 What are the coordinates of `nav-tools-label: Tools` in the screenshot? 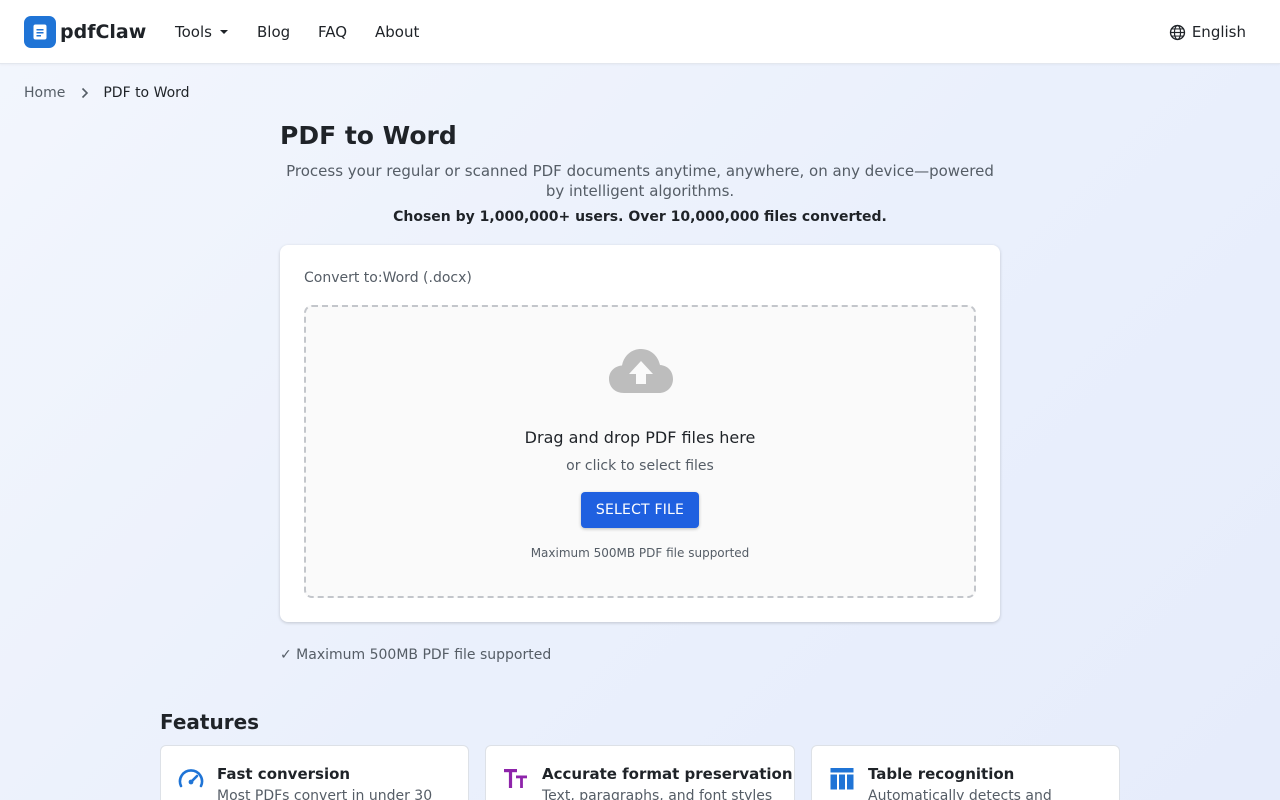 It's located at (193, 32).